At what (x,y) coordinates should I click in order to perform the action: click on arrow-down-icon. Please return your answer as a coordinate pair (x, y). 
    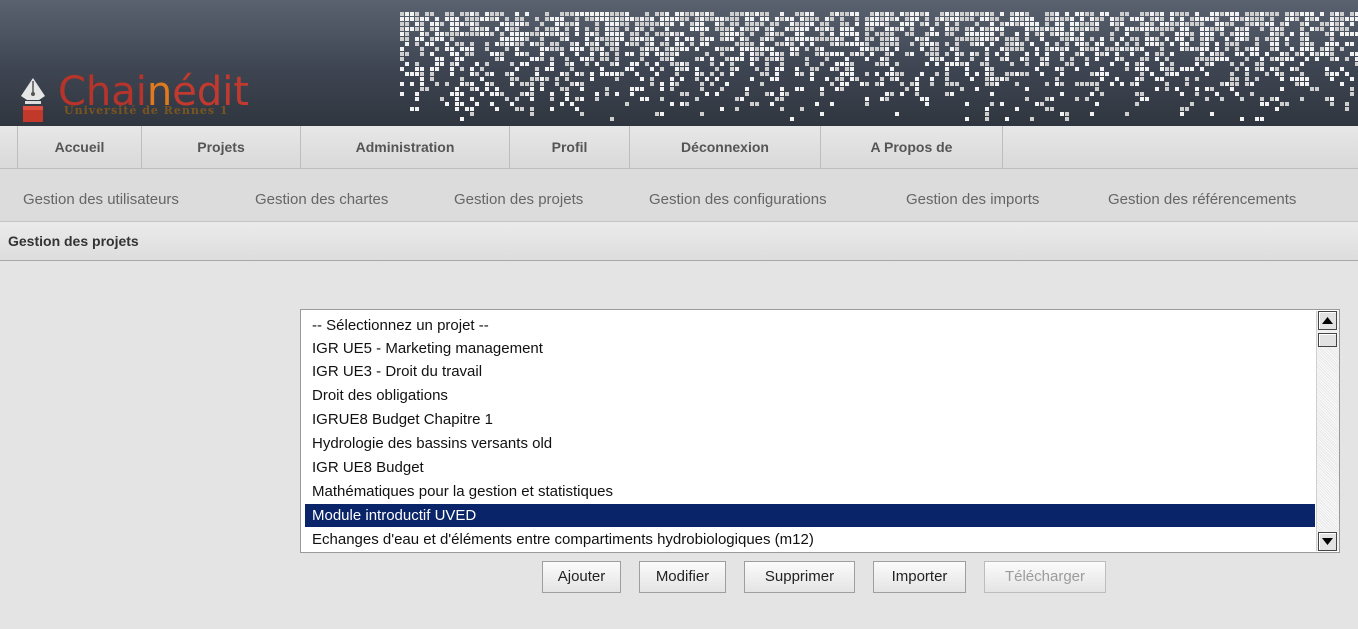
    Looking at the image, I should click on (1327, 541).